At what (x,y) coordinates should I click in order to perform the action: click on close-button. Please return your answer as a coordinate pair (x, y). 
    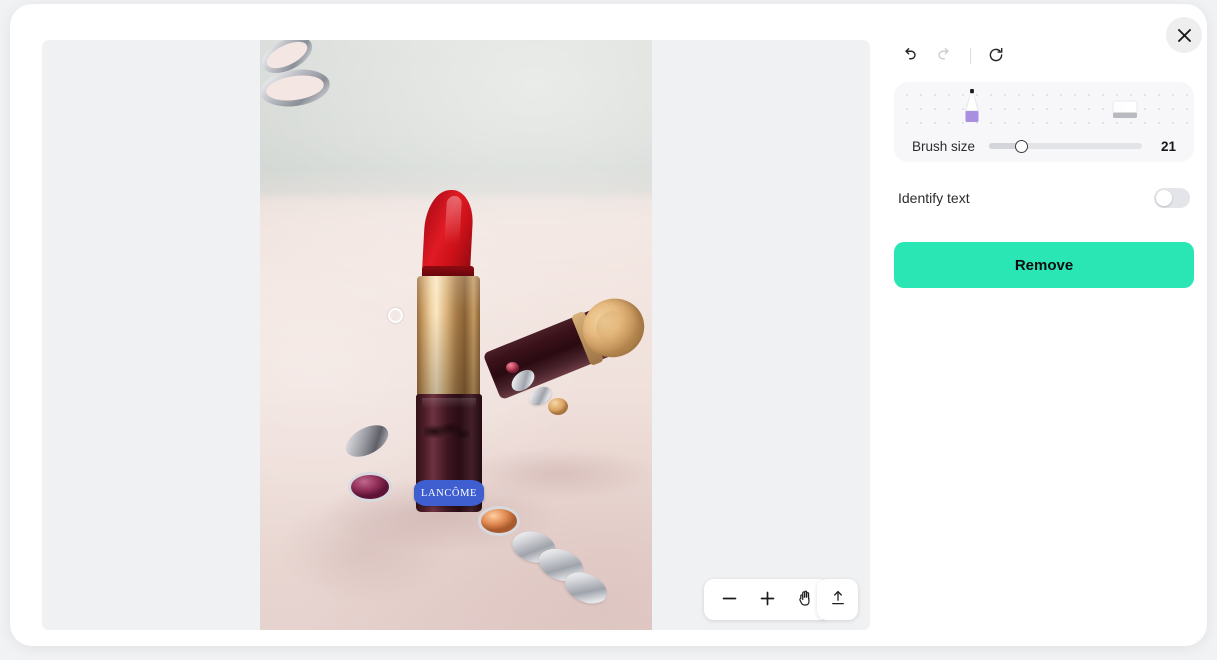
    Looking at the image, I should click on (1184, 35).